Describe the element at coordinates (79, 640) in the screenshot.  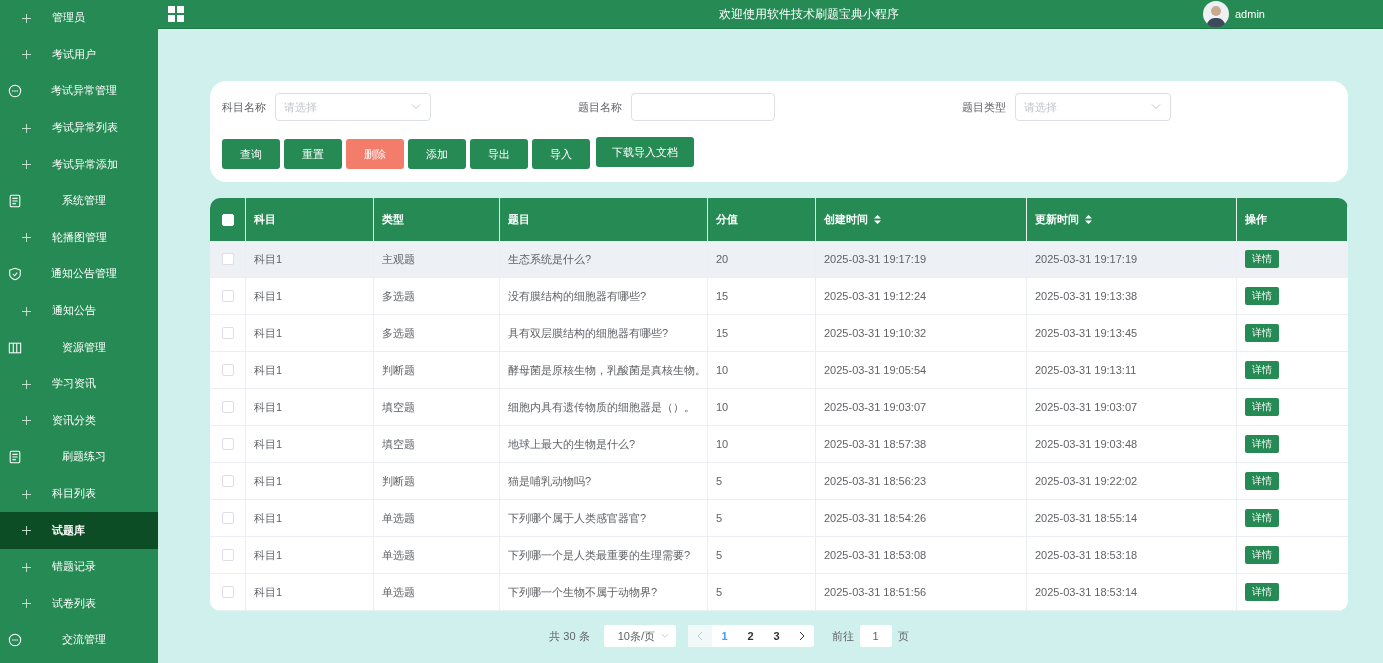
I see `sidebar-item: 交流管理` at that location.